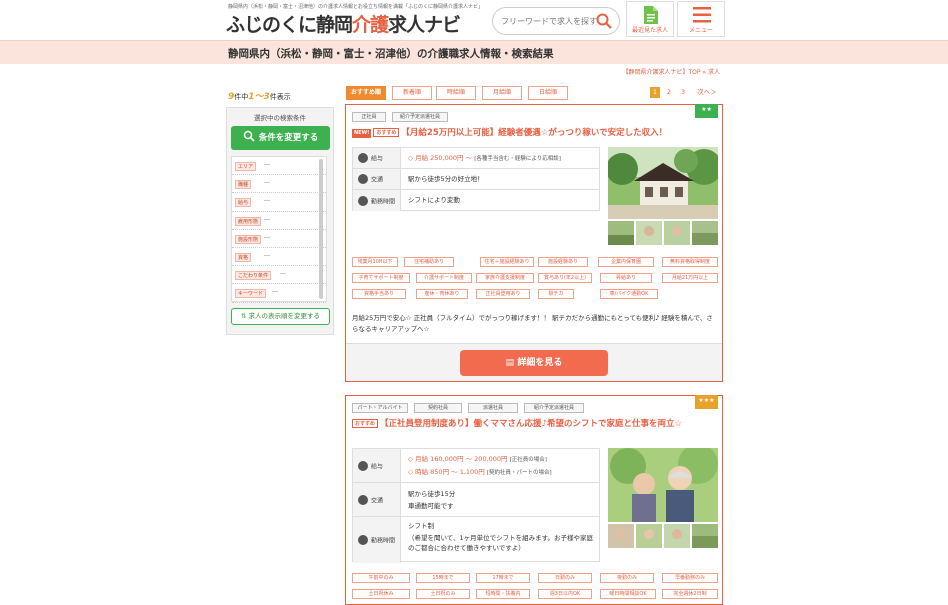 The height and width of the screenshot is (605, 948). What do you see at coordinates (279, 202) in the screenshot?
I see `condition-salary: 給与 ---` at bounding box center [279, 202].